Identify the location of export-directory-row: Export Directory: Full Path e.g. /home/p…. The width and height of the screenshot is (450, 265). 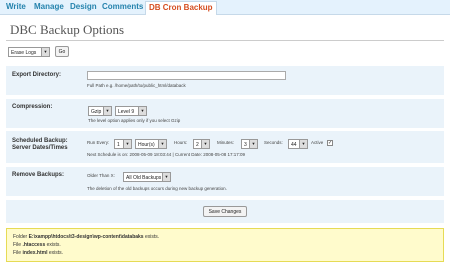
(225, 80).